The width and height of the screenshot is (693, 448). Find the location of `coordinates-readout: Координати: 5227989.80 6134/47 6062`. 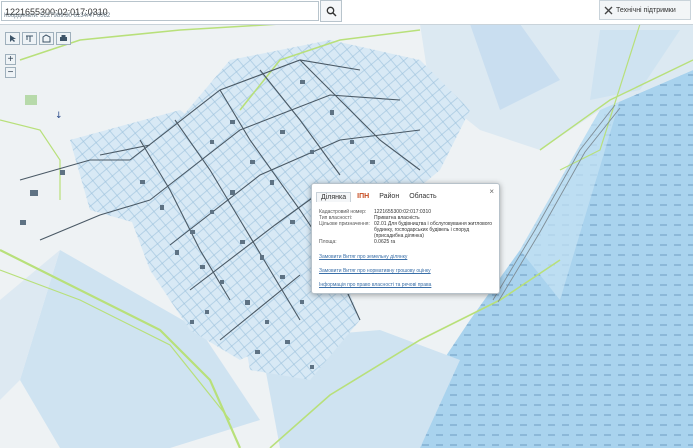

coordinates-readout: Координати: 5227989.80 6134/47 6062 is located at coordinates (57, 16).